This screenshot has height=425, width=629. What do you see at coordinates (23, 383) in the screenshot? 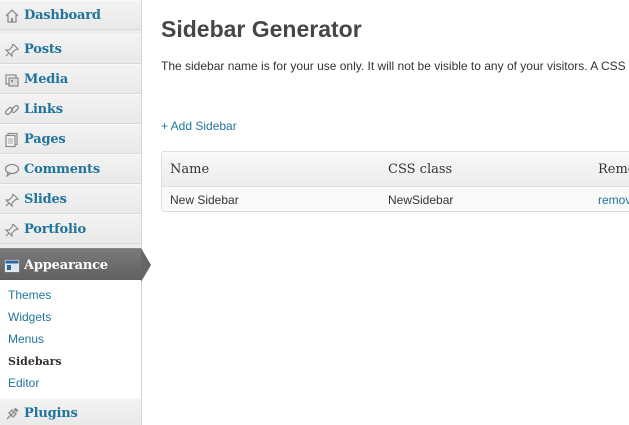
I see `submenu-item-editor: Editor` at bounding box center [23, 383].